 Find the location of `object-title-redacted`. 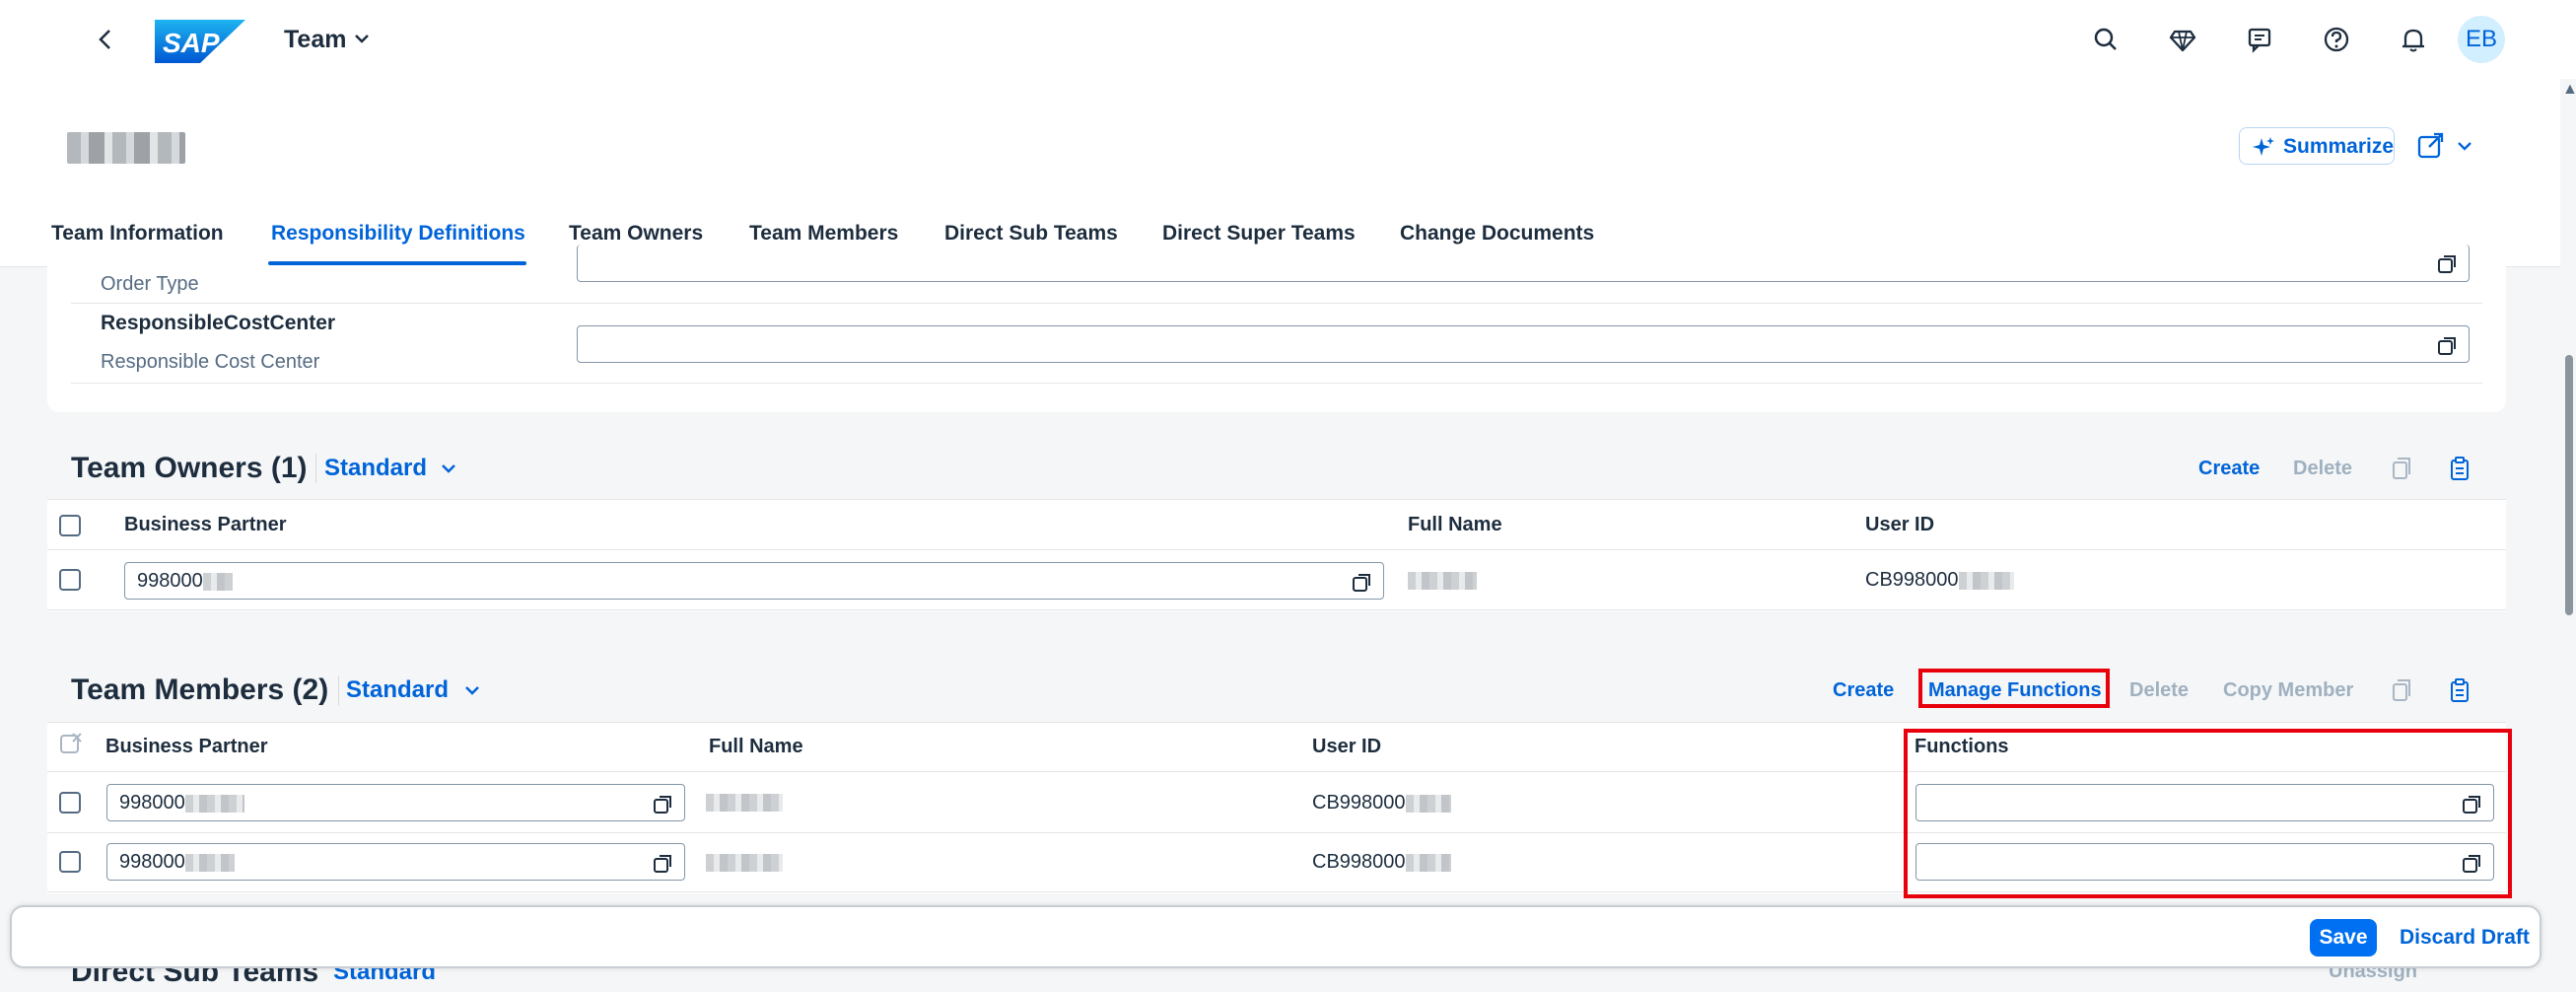

object-title-redacted is located at coordinates (126, 148).